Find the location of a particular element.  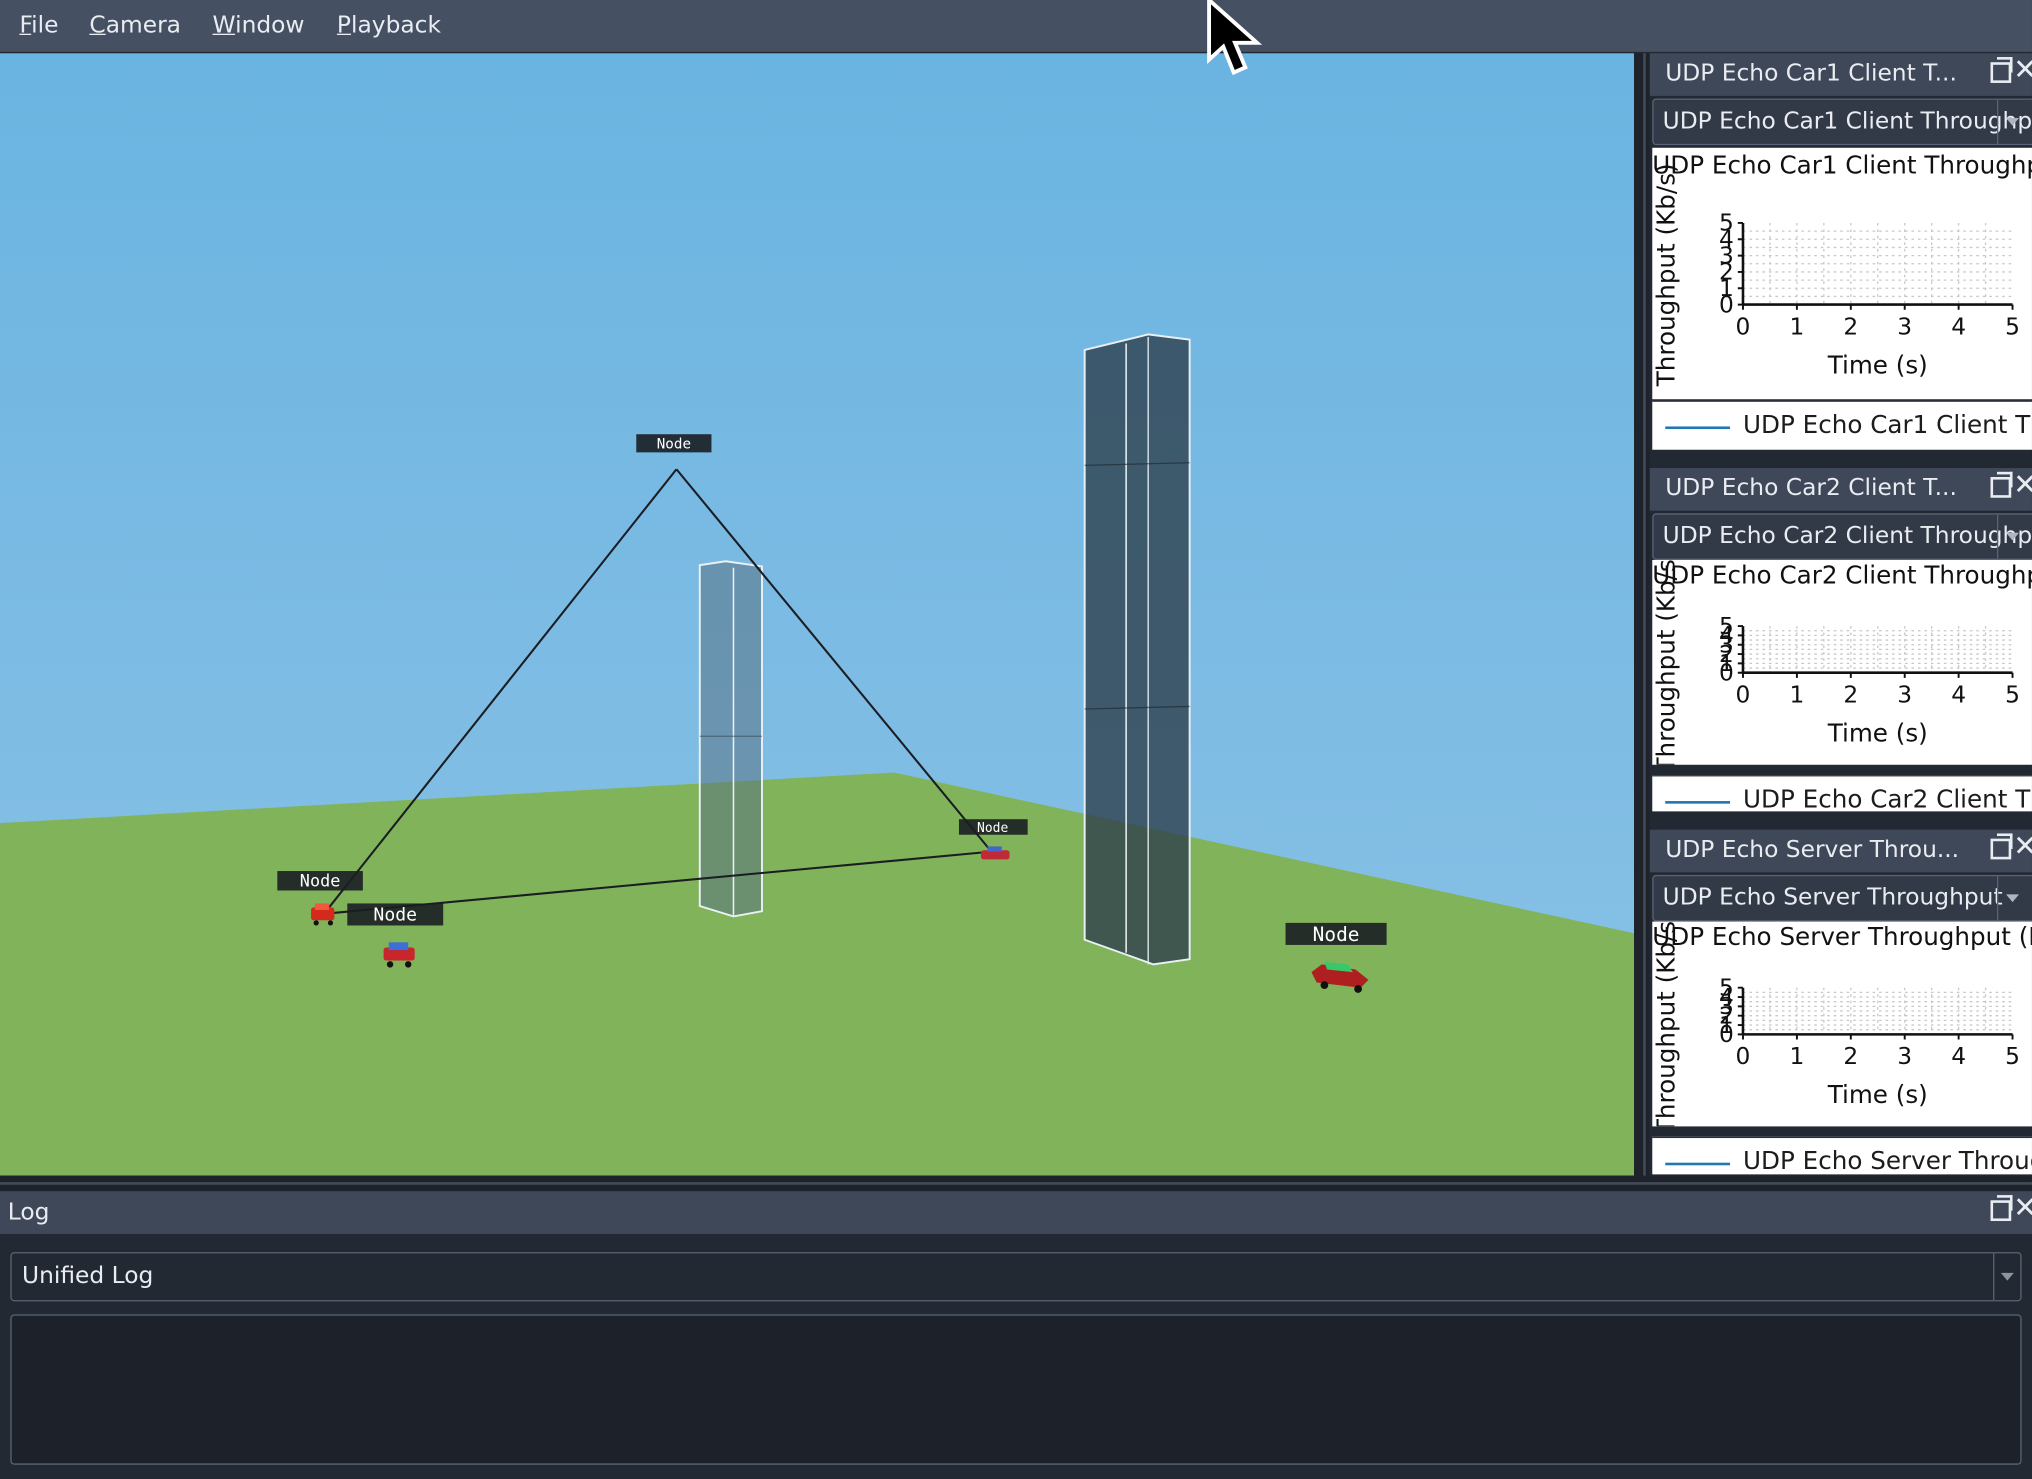

node-label-mid: Node is located at coordinates (993, 827).